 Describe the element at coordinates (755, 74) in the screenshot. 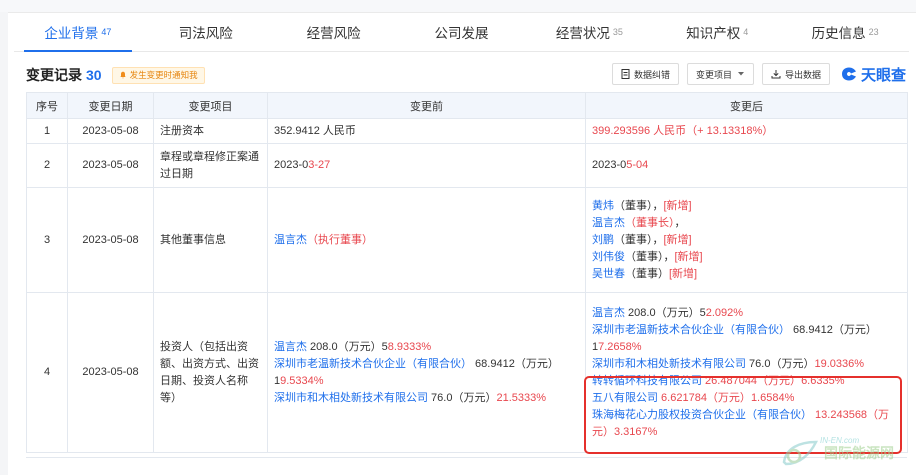

I see `toolbar: 数据纠错 变更项目 导出数据 天眼查` at that location.